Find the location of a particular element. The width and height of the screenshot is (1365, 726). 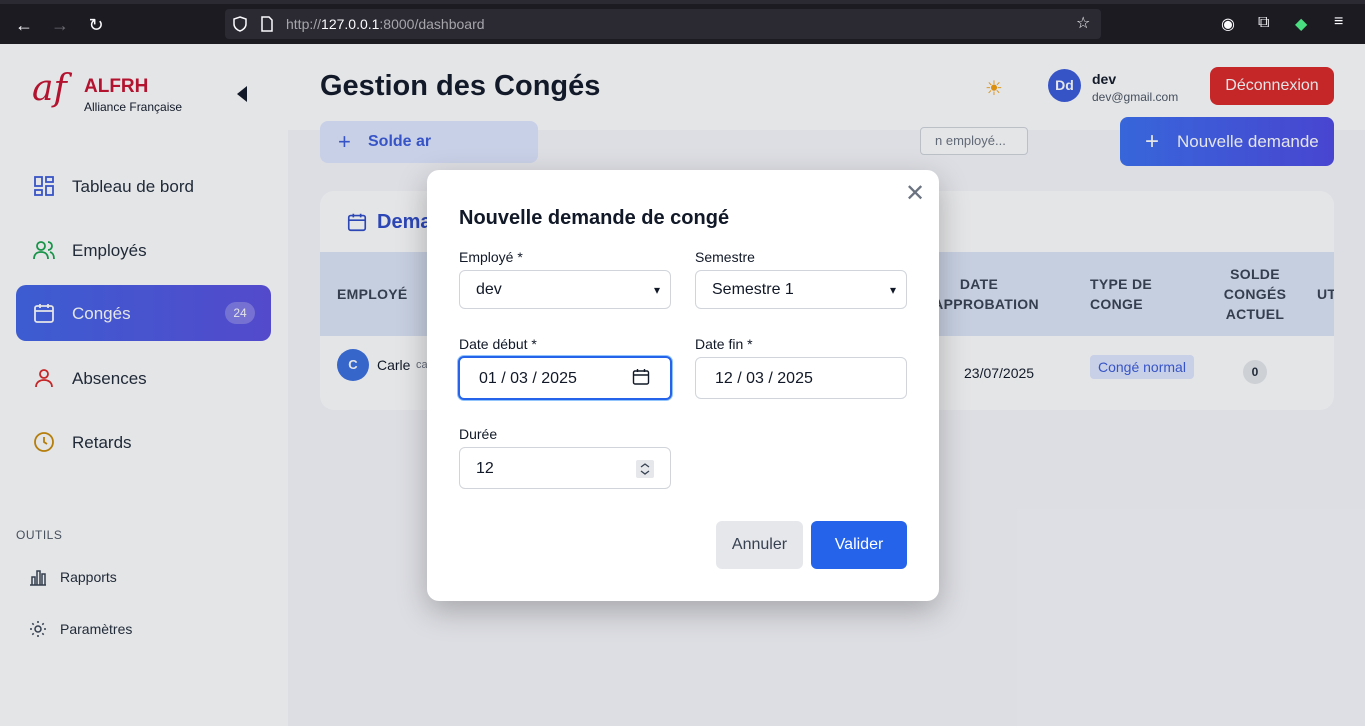

stepper-icon is located at coordinates (645, 469).